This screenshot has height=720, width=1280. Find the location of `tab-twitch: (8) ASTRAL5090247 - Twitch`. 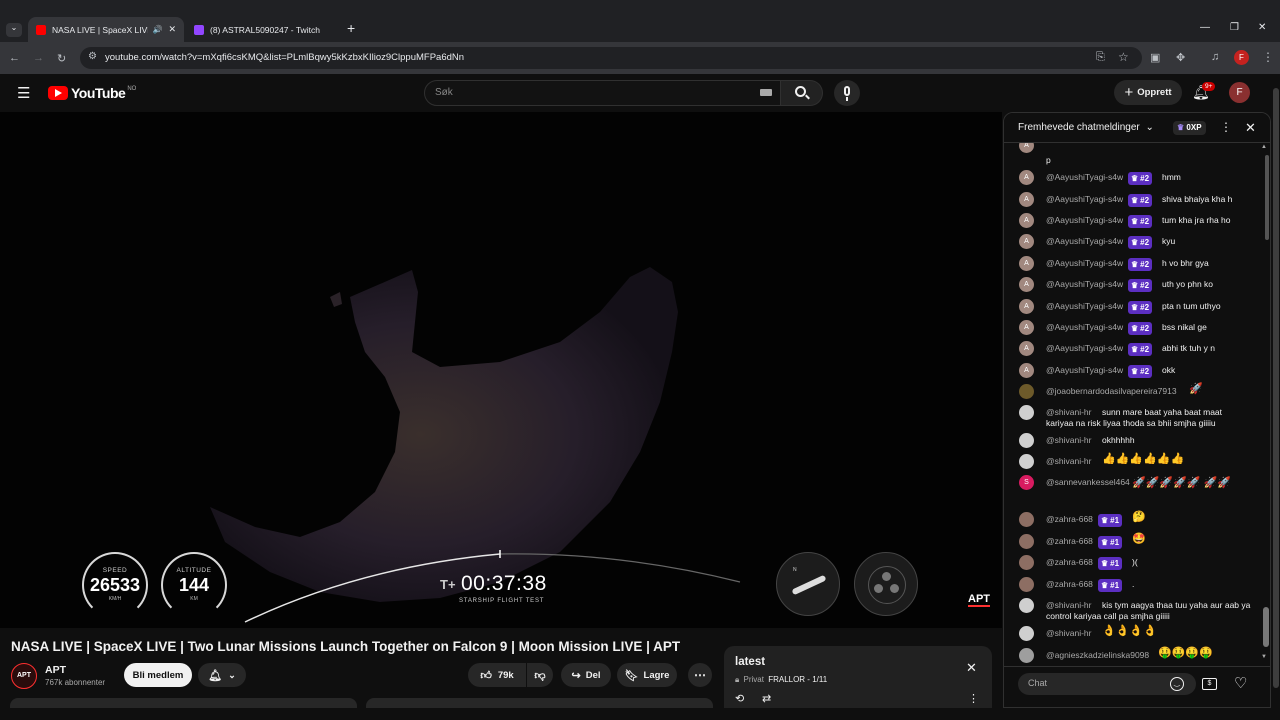

tab-twitch: (8) ASTRAL5090247 - Twitch is located at coordinates (261, 29).